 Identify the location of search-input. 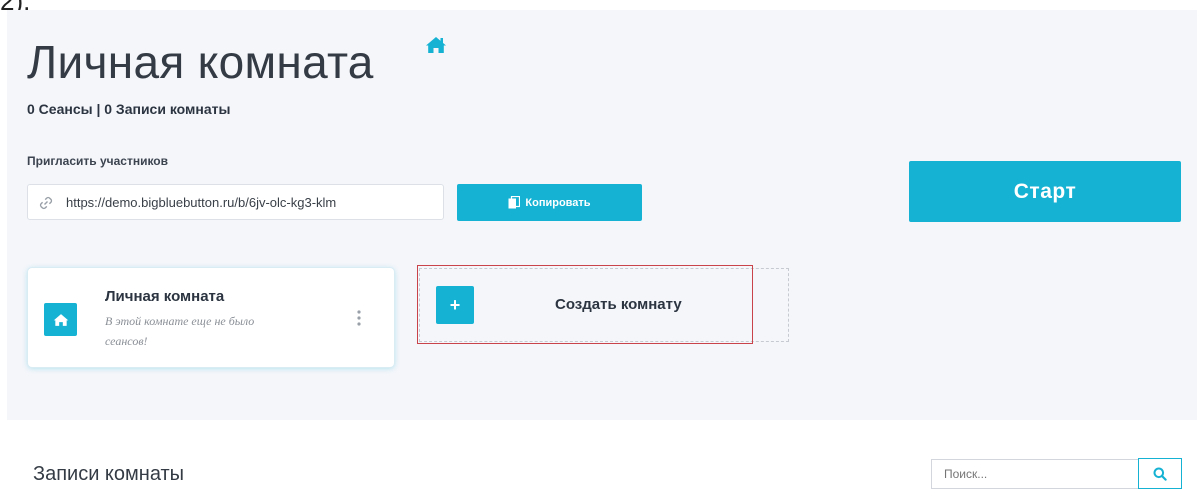
(1035, 474).